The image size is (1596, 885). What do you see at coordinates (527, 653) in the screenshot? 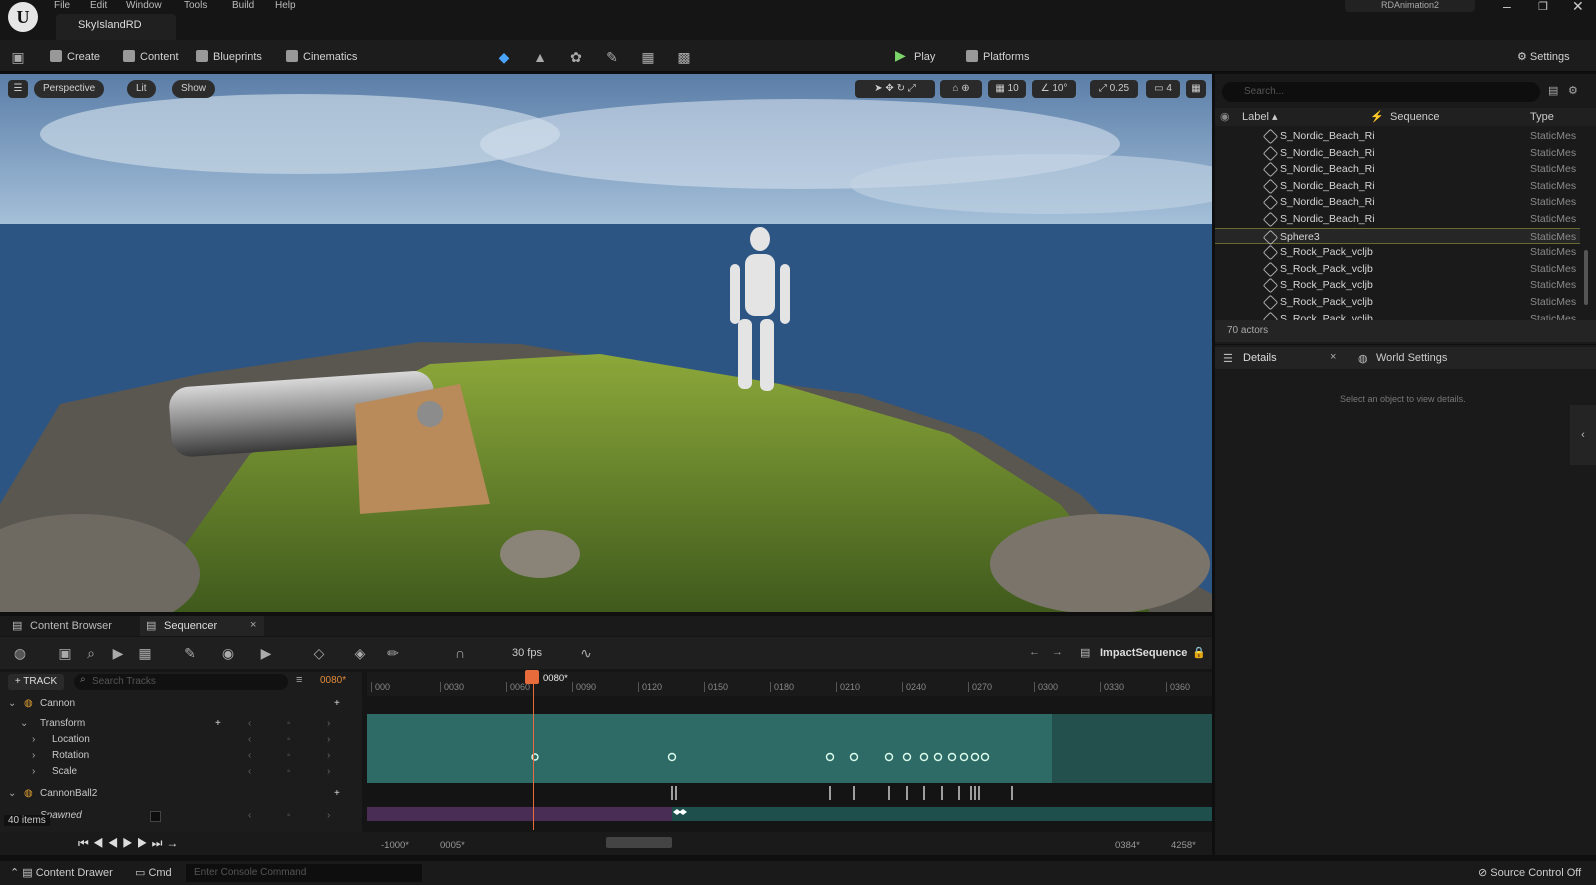
I see `fps-dropdown: 30 fps` at bounding box center [527, 653].